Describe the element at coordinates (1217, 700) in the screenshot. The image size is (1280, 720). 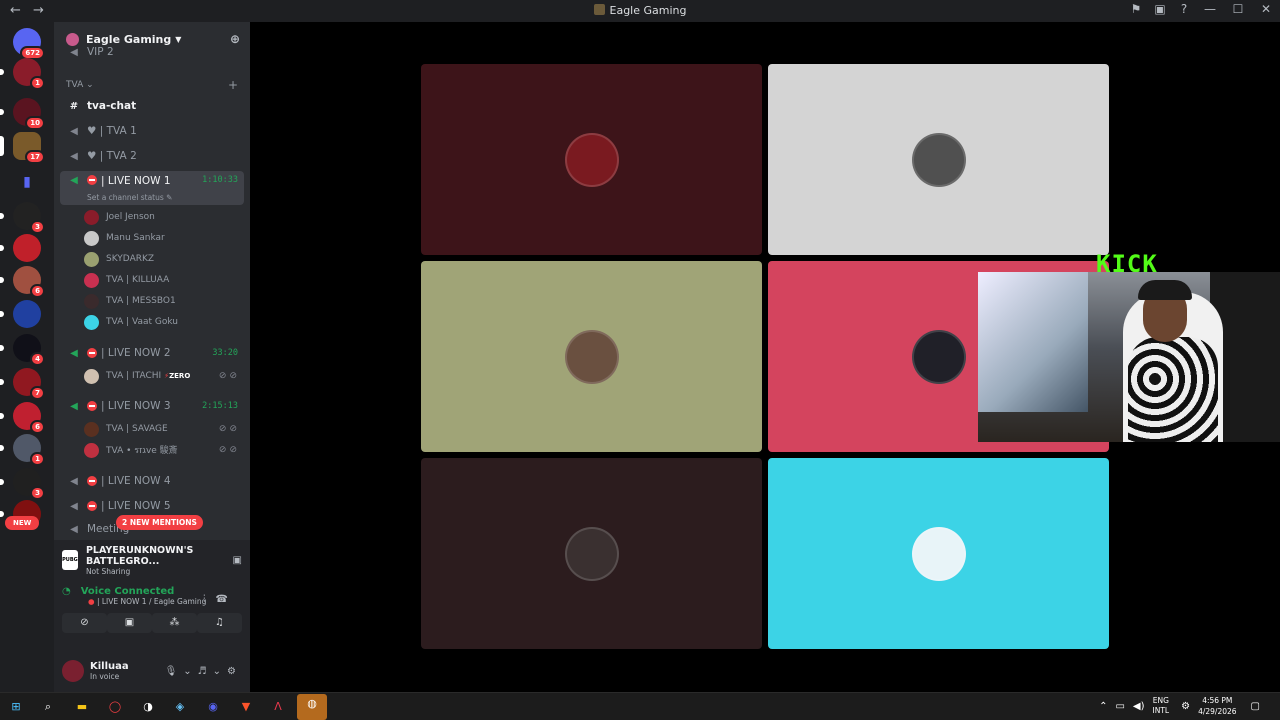
I see `clock-time: 4:56 PM` at that location.